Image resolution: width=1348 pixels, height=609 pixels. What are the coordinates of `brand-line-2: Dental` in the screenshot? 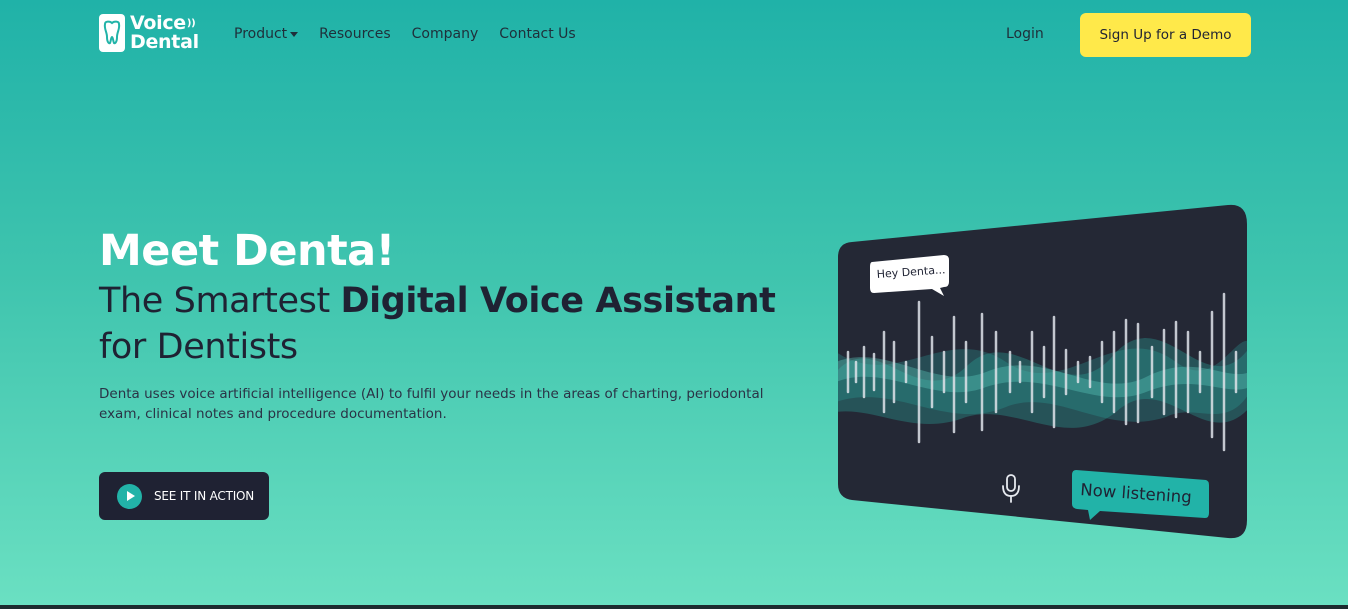 It's located at (164, 42).